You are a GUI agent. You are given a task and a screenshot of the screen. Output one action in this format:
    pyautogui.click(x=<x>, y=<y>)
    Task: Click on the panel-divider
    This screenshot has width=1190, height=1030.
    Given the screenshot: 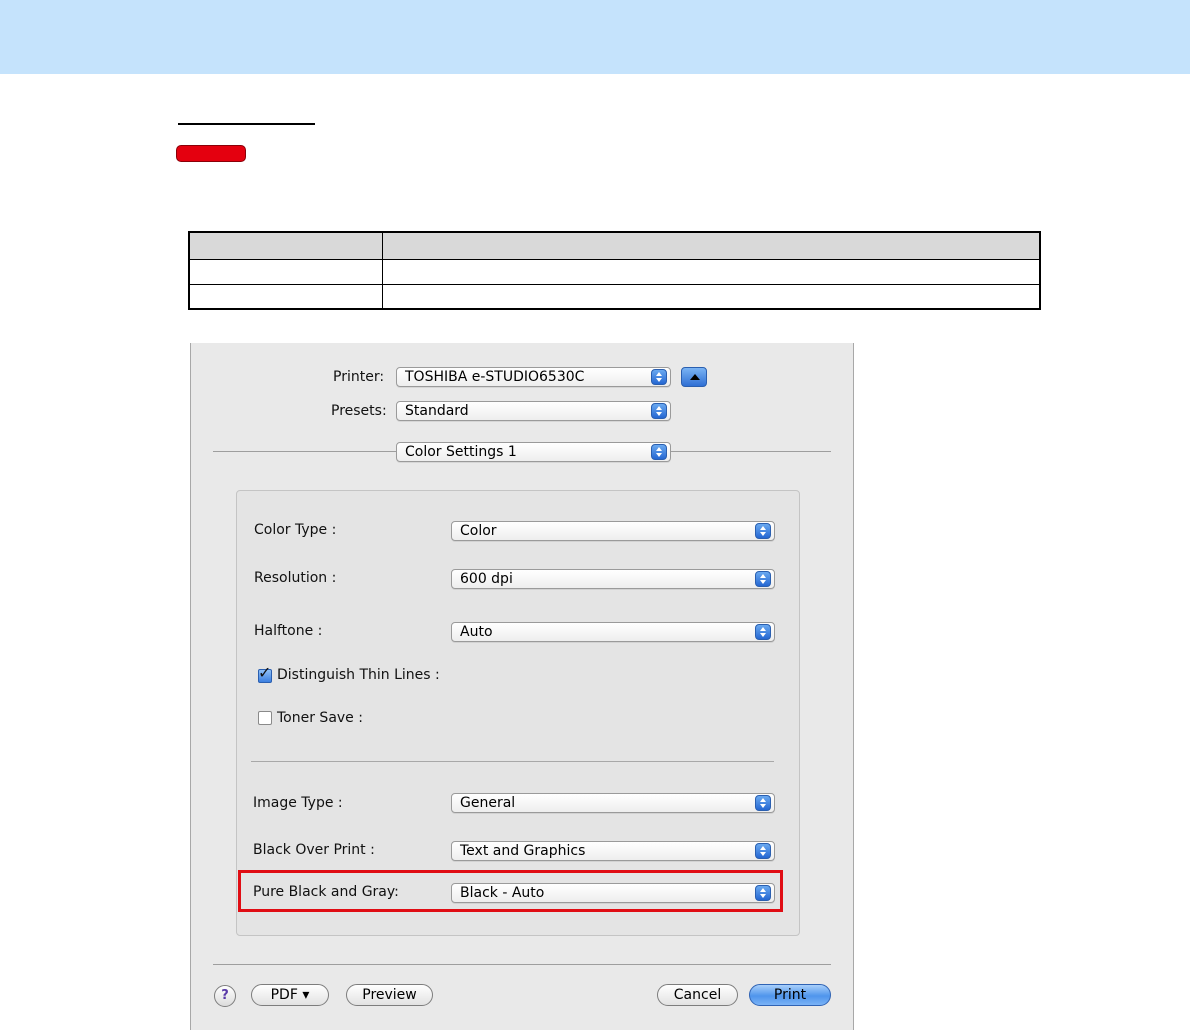 What is the action you would take?
    pyautogui.click(x=512, y=761)
    